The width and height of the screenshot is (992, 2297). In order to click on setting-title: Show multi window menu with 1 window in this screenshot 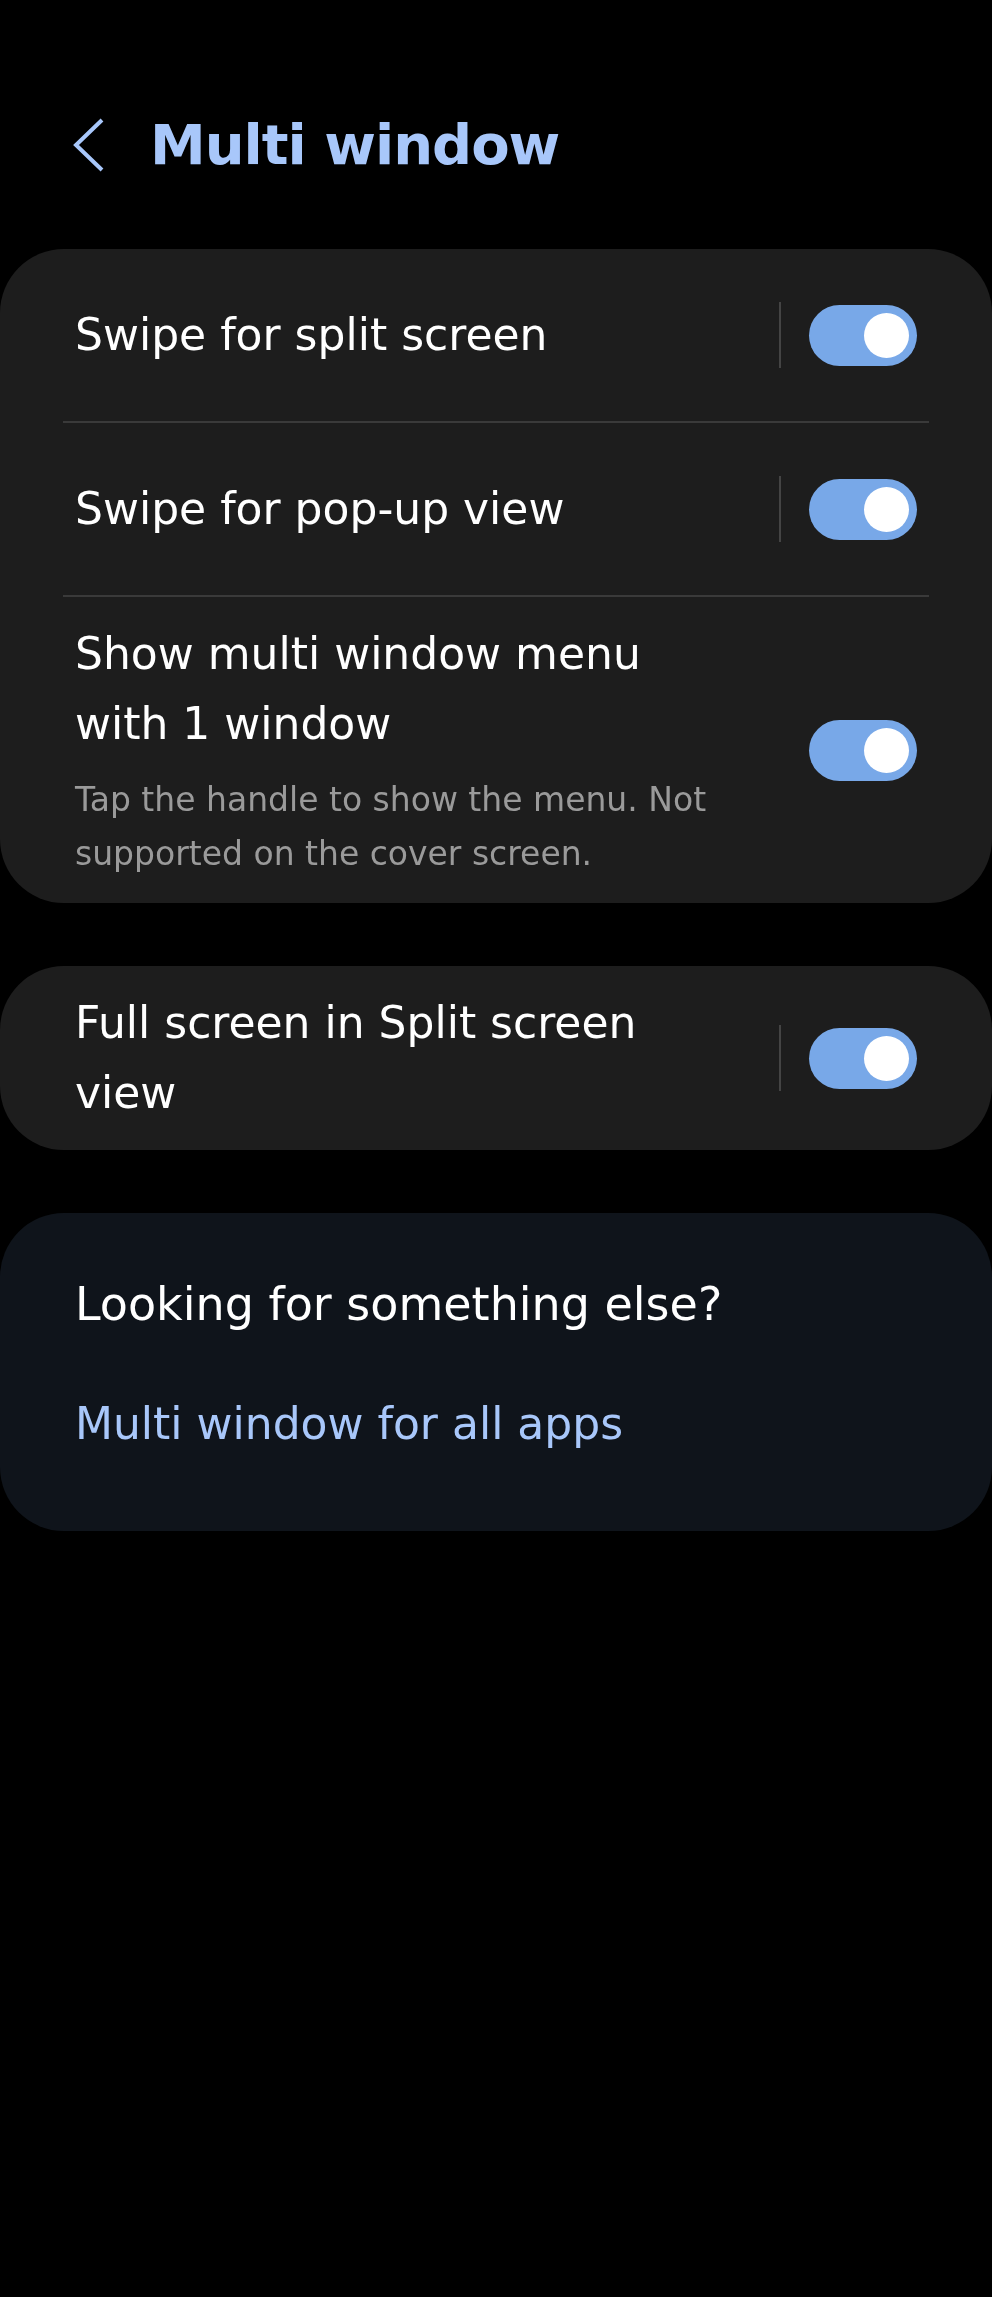, I will do `click(358, 689)`.